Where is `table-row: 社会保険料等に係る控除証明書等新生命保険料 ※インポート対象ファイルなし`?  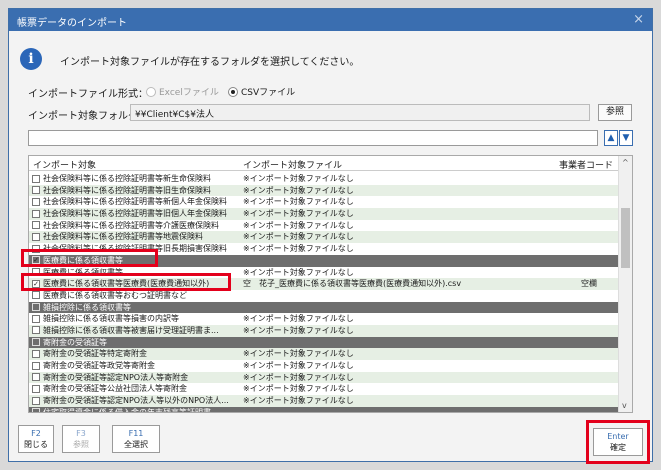 table-row: 社会保険料等に係る控除証明書等新生命保険料 ※インポート対象ファイルなし is located at coordinates (324, 179).